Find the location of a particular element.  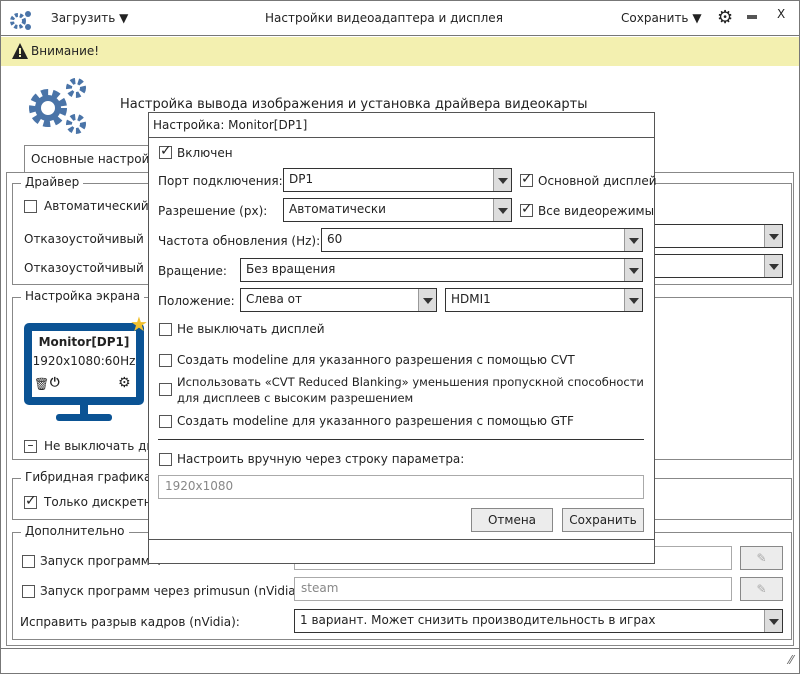

primary-display-checkbox is located at coordinates (526, 180).